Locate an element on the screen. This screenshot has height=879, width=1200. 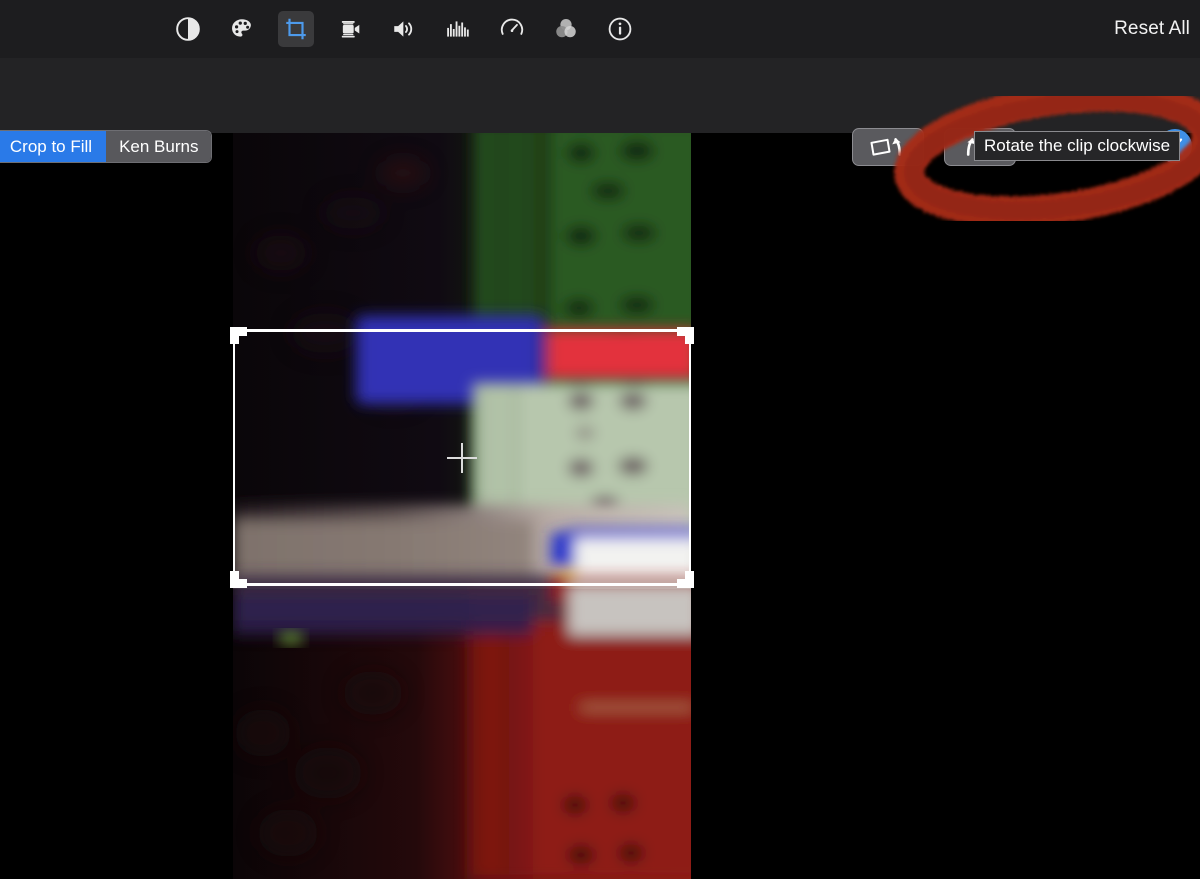
speedometer-icon is located at coordinates (512, 29).